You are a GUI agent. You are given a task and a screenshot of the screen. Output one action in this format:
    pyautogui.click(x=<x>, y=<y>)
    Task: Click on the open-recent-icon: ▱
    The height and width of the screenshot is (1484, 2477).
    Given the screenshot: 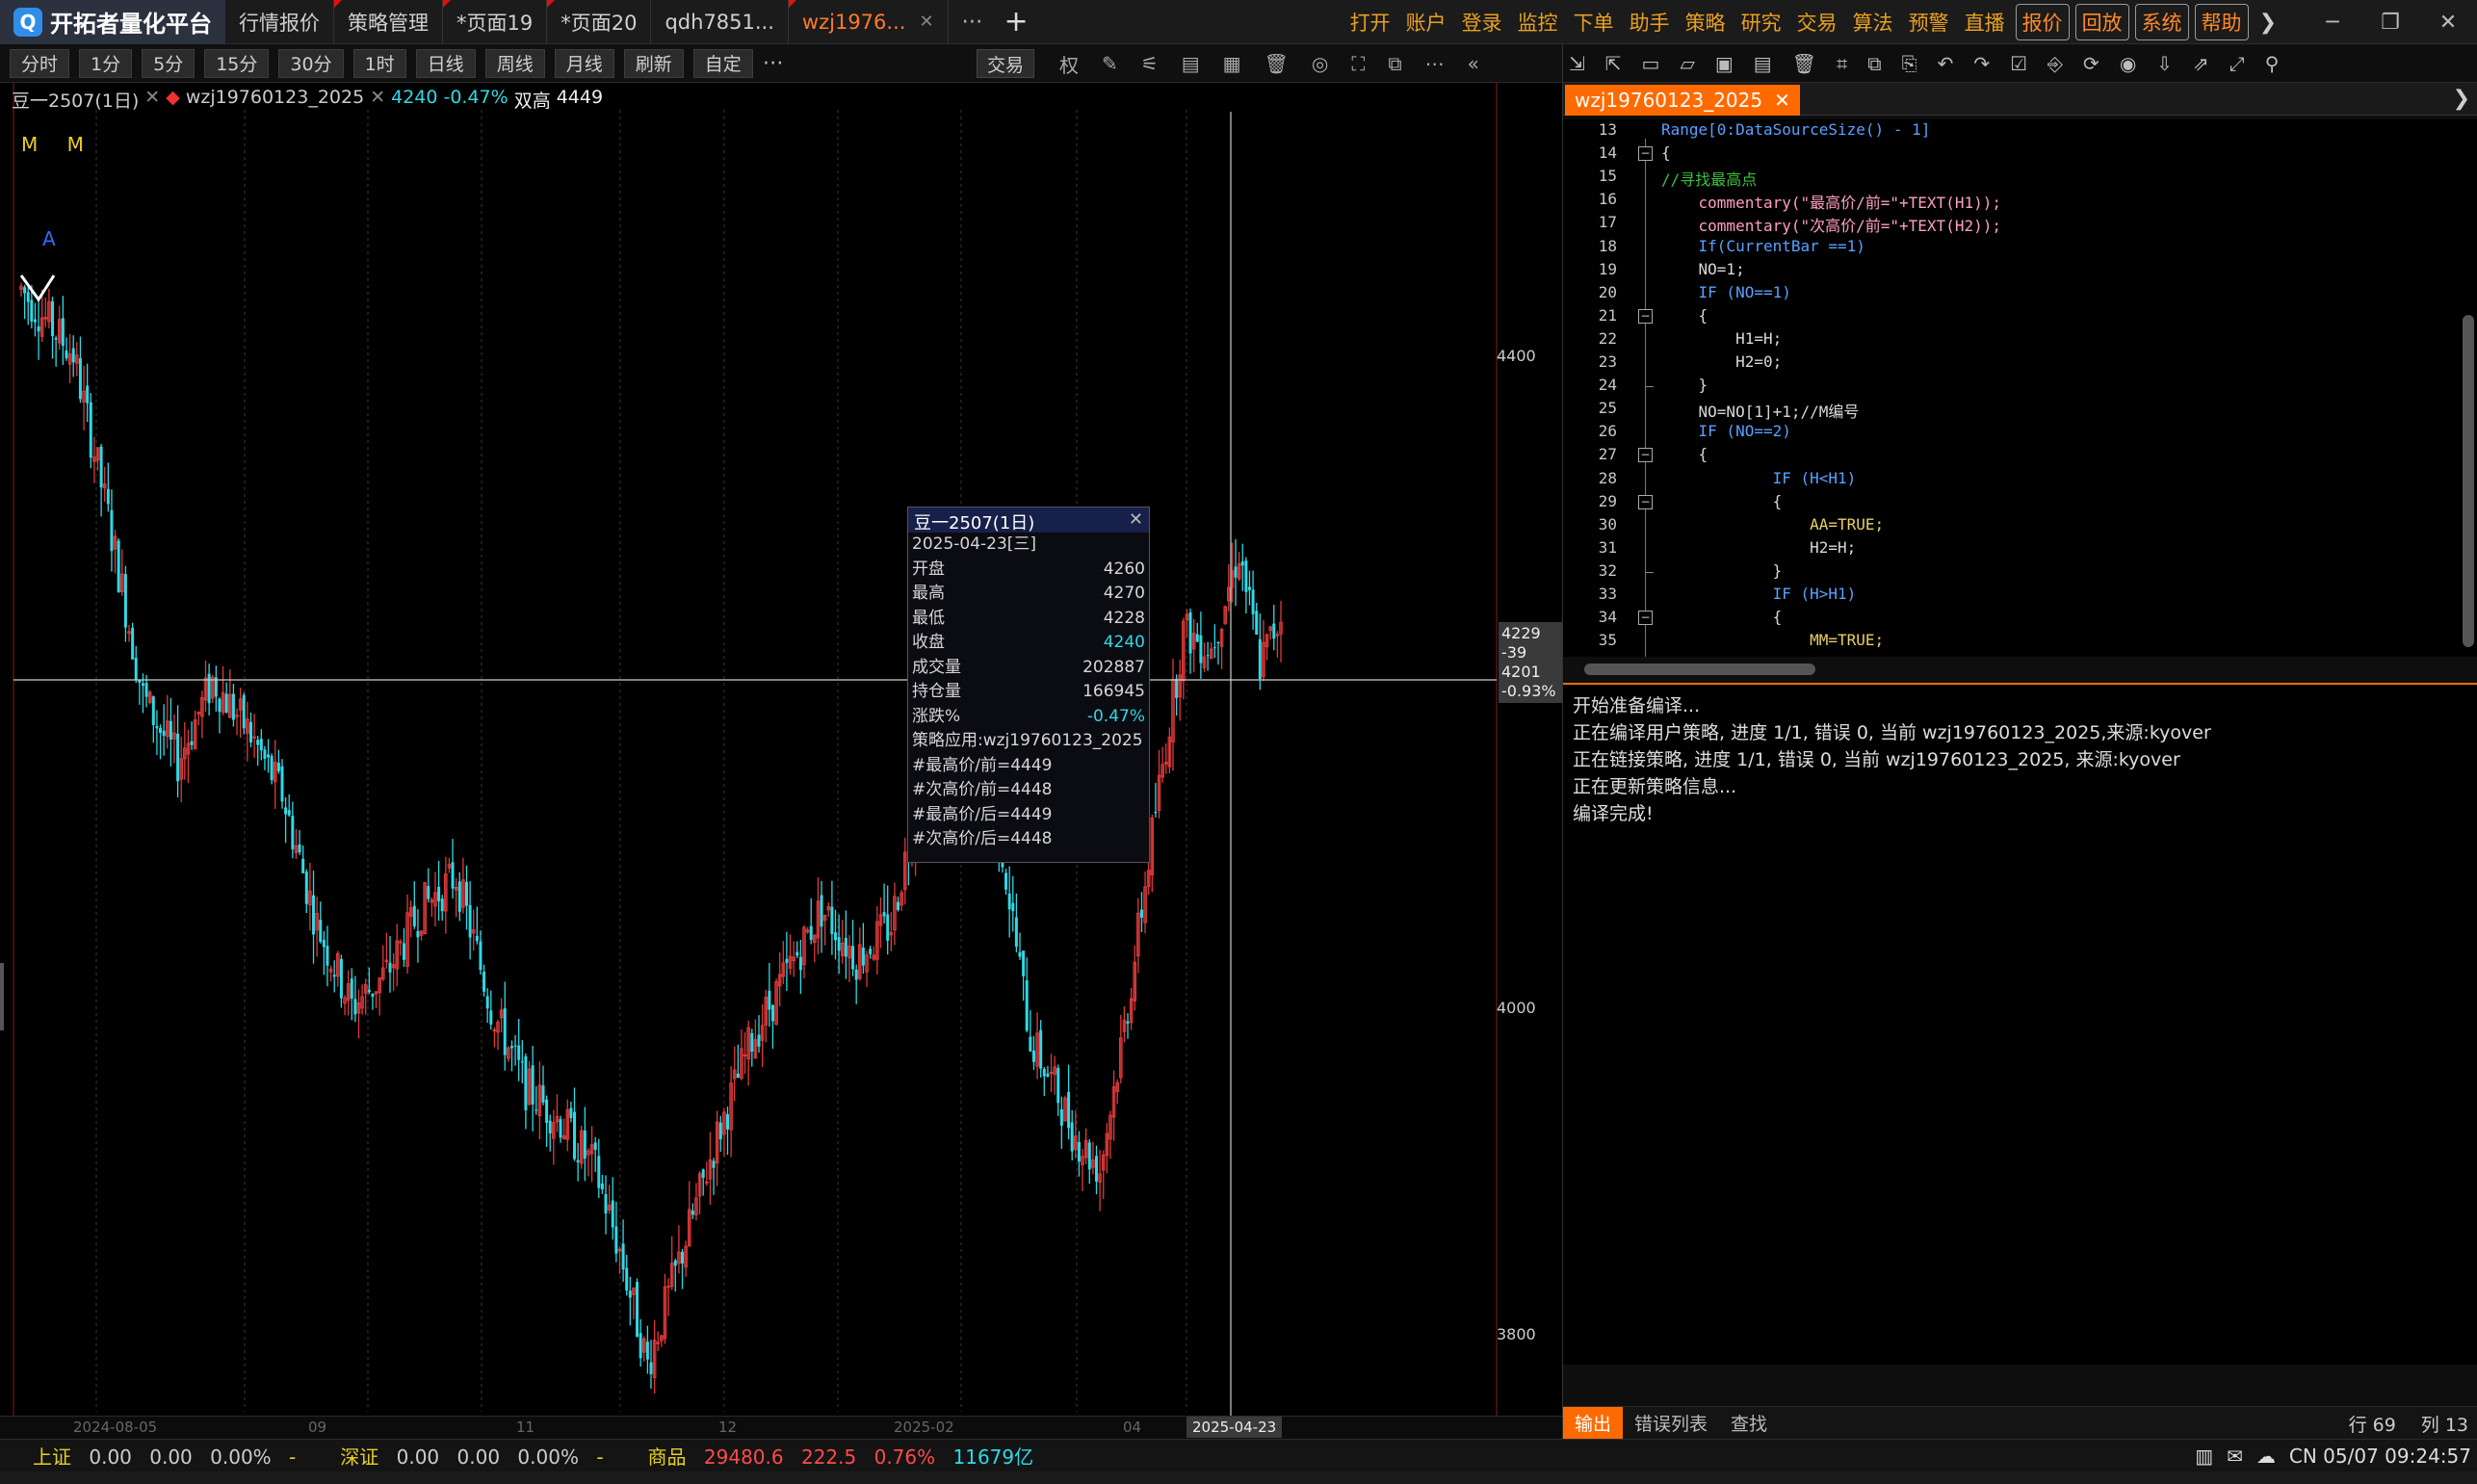 What is the action you would take?
    pyautogui.click(x=1687, y=64)
    